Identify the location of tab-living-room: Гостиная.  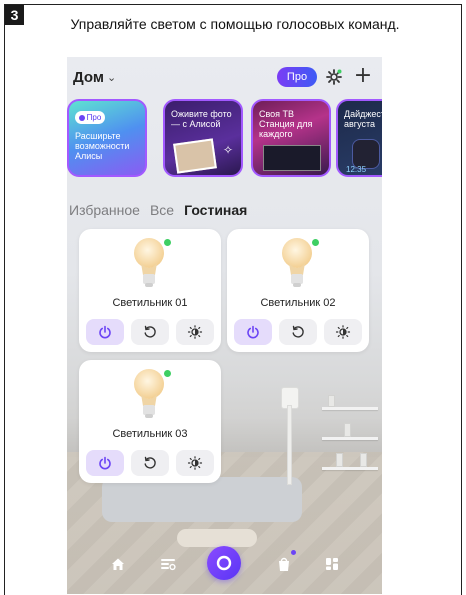
(215, 210).